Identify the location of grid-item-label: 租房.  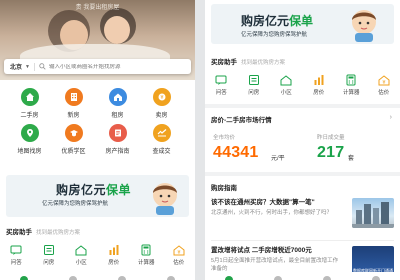
(117, 116).